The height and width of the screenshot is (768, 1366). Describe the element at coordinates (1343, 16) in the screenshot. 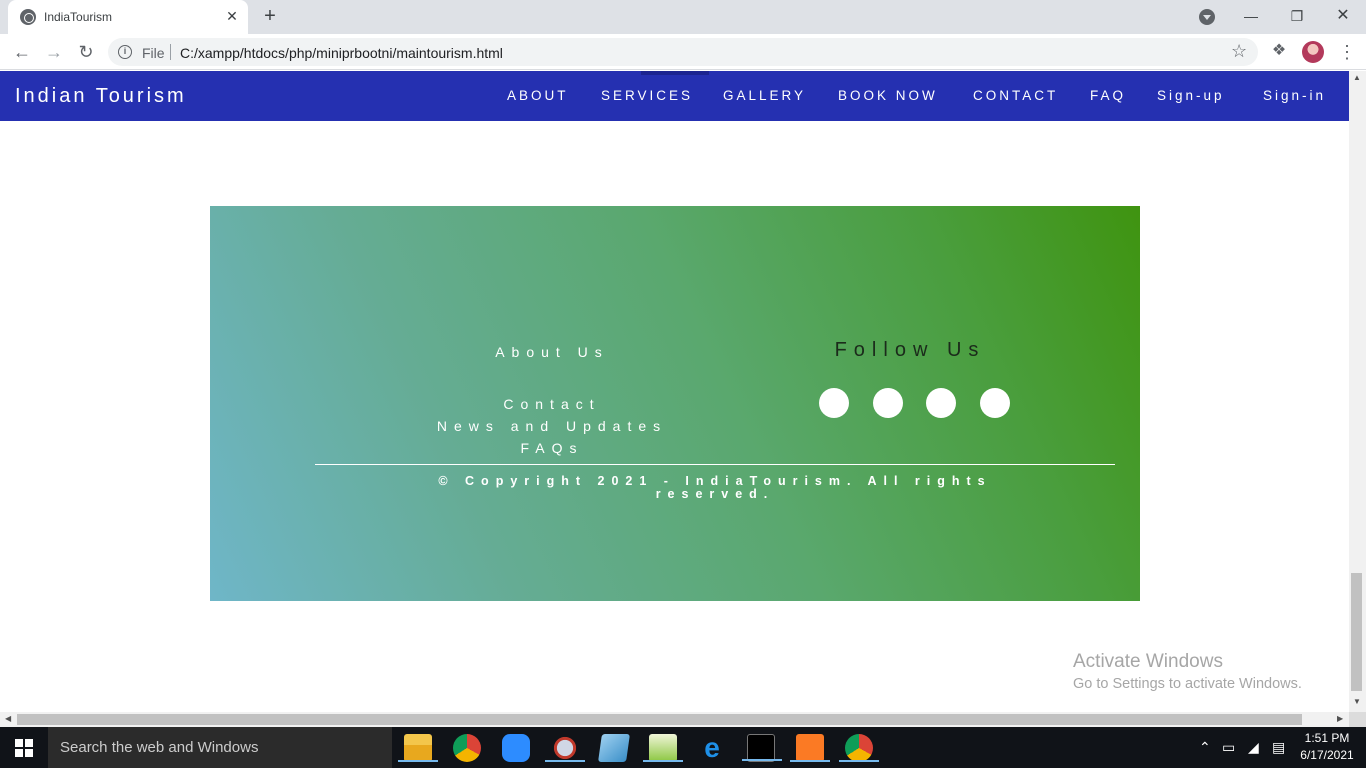

I see `close-window-button: ✕` at that location.